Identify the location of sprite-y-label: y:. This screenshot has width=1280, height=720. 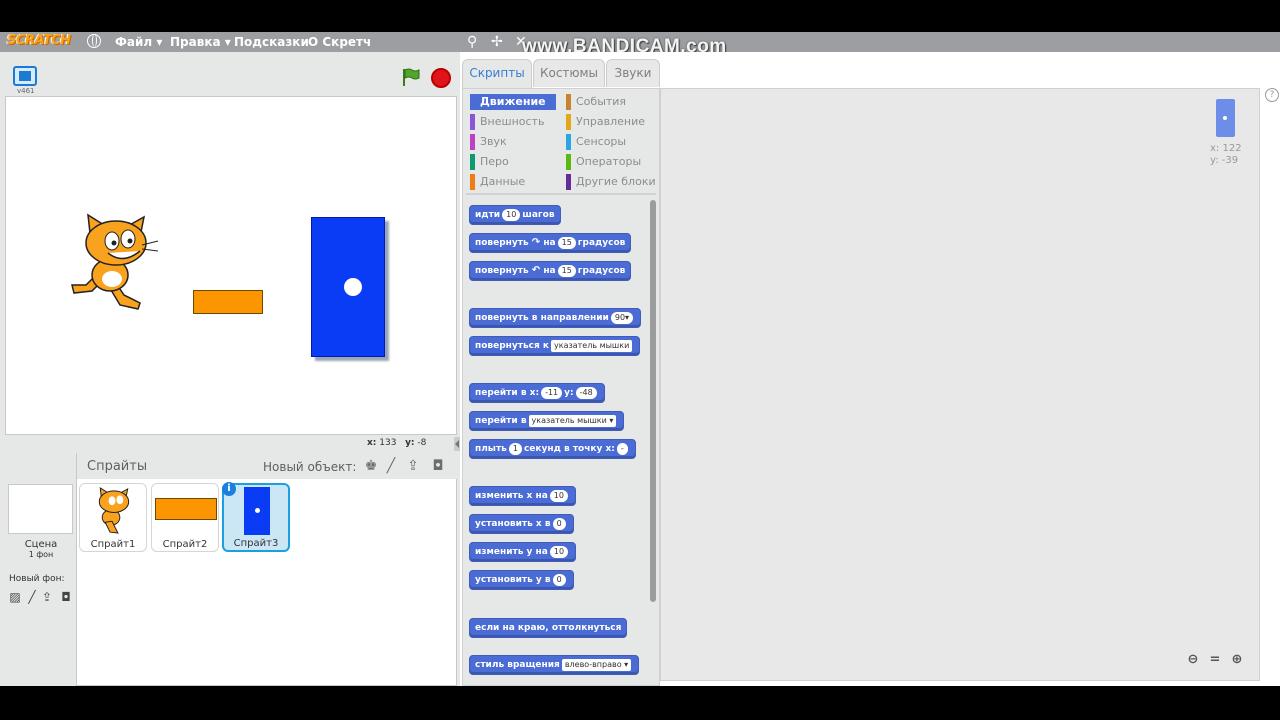
(1214, 160).